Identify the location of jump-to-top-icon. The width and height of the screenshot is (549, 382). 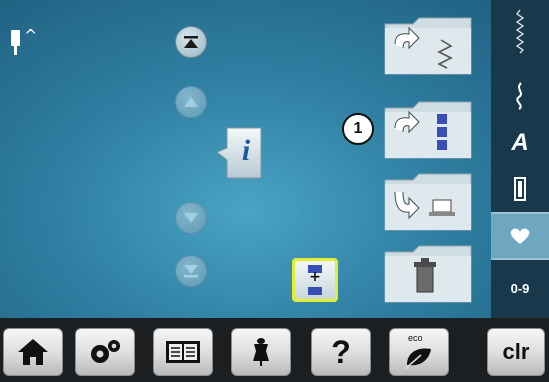
(191, 42).